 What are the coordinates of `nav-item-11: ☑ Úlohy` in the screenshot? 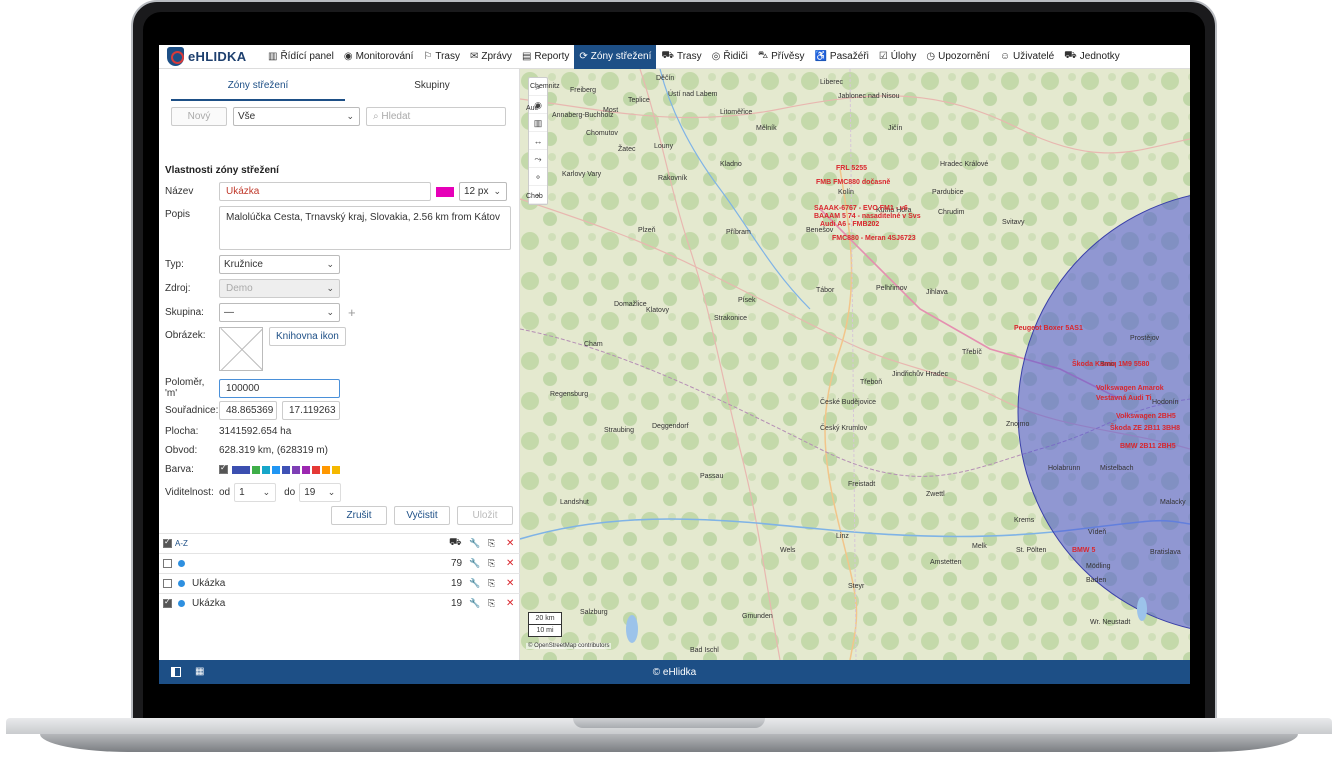 It's located at (898, 57).